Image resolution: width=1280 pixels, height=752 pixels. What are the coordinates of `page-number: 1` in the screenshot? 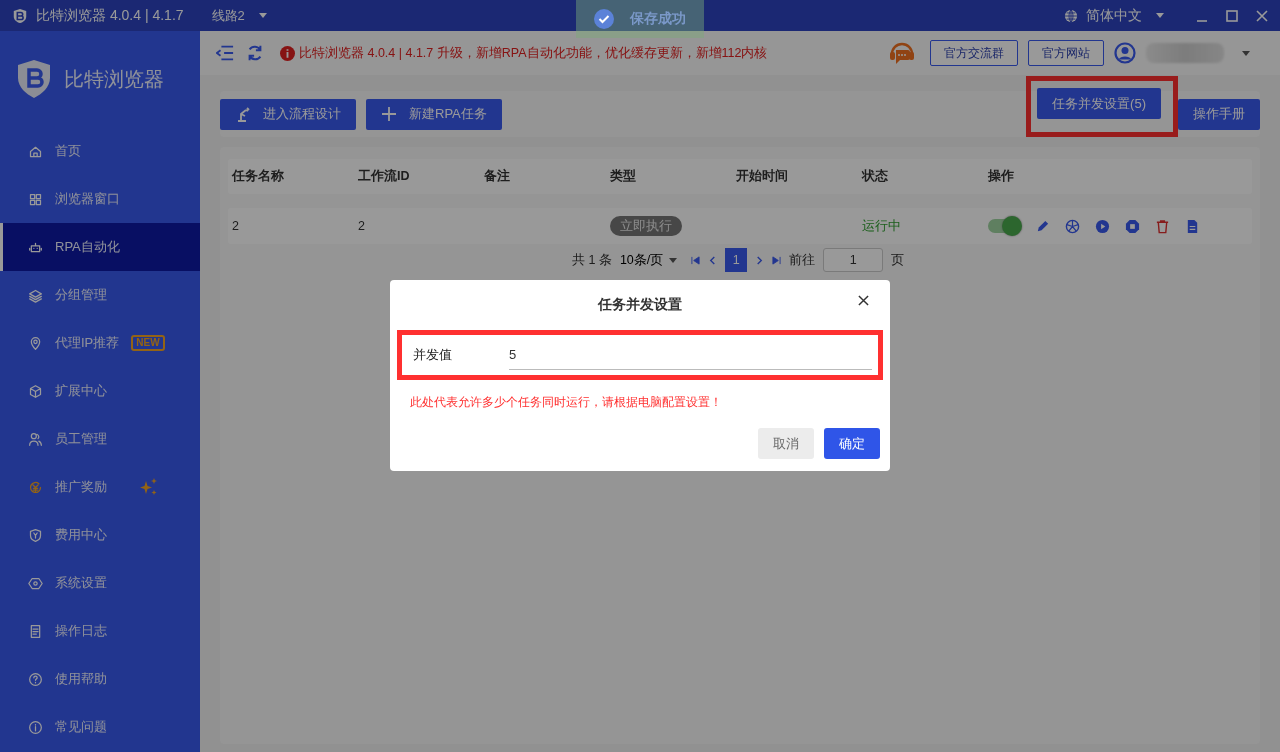 It's located at (736, 260).